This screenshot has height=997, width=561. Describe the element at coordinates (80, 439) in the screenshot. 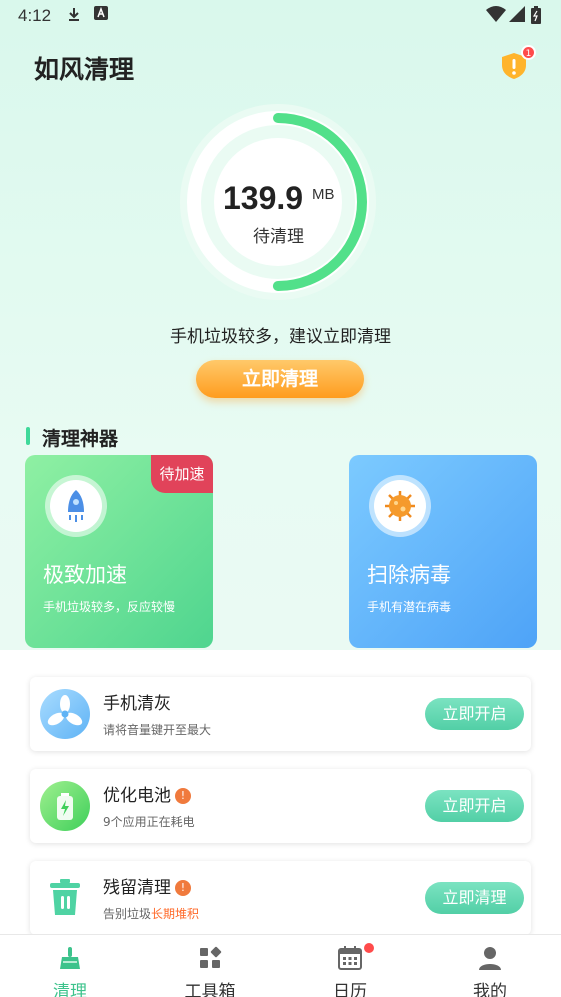

I see `section-title: 清理神器` at that location.